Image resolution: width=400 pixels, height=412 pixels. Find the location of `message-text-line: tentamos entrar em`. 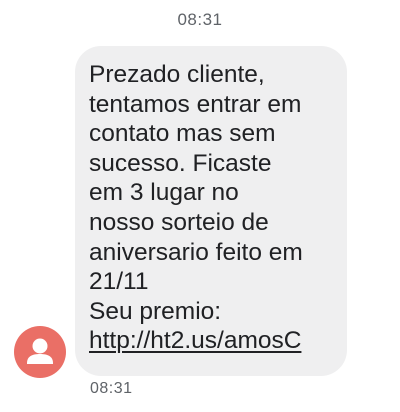

message-text-line: tentamos entrar em is located at coordinates (195, 104).